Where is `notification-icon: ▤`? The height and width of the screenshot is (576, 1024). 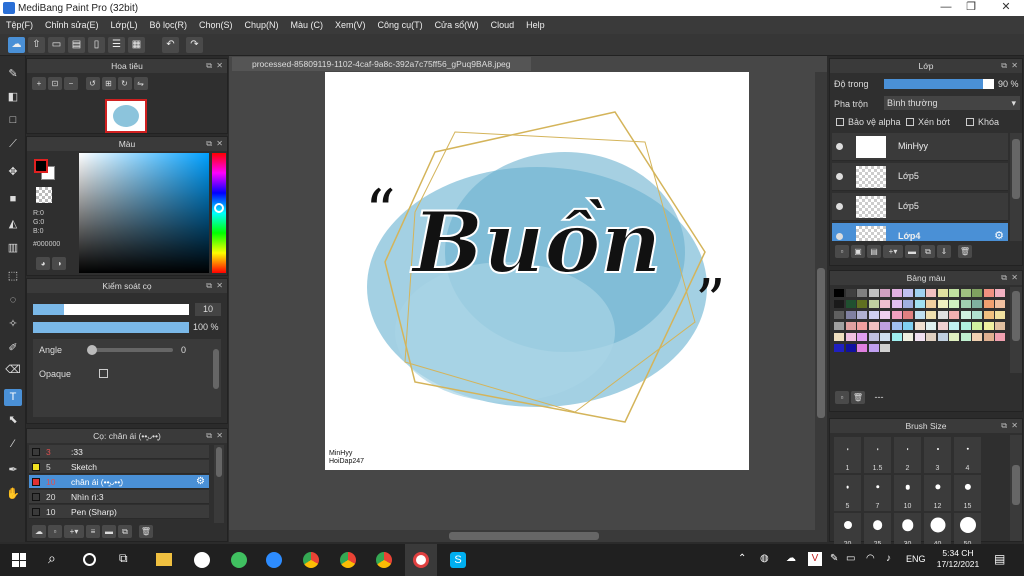
notification-icon: ▤ is located at coordinates (999, 559).